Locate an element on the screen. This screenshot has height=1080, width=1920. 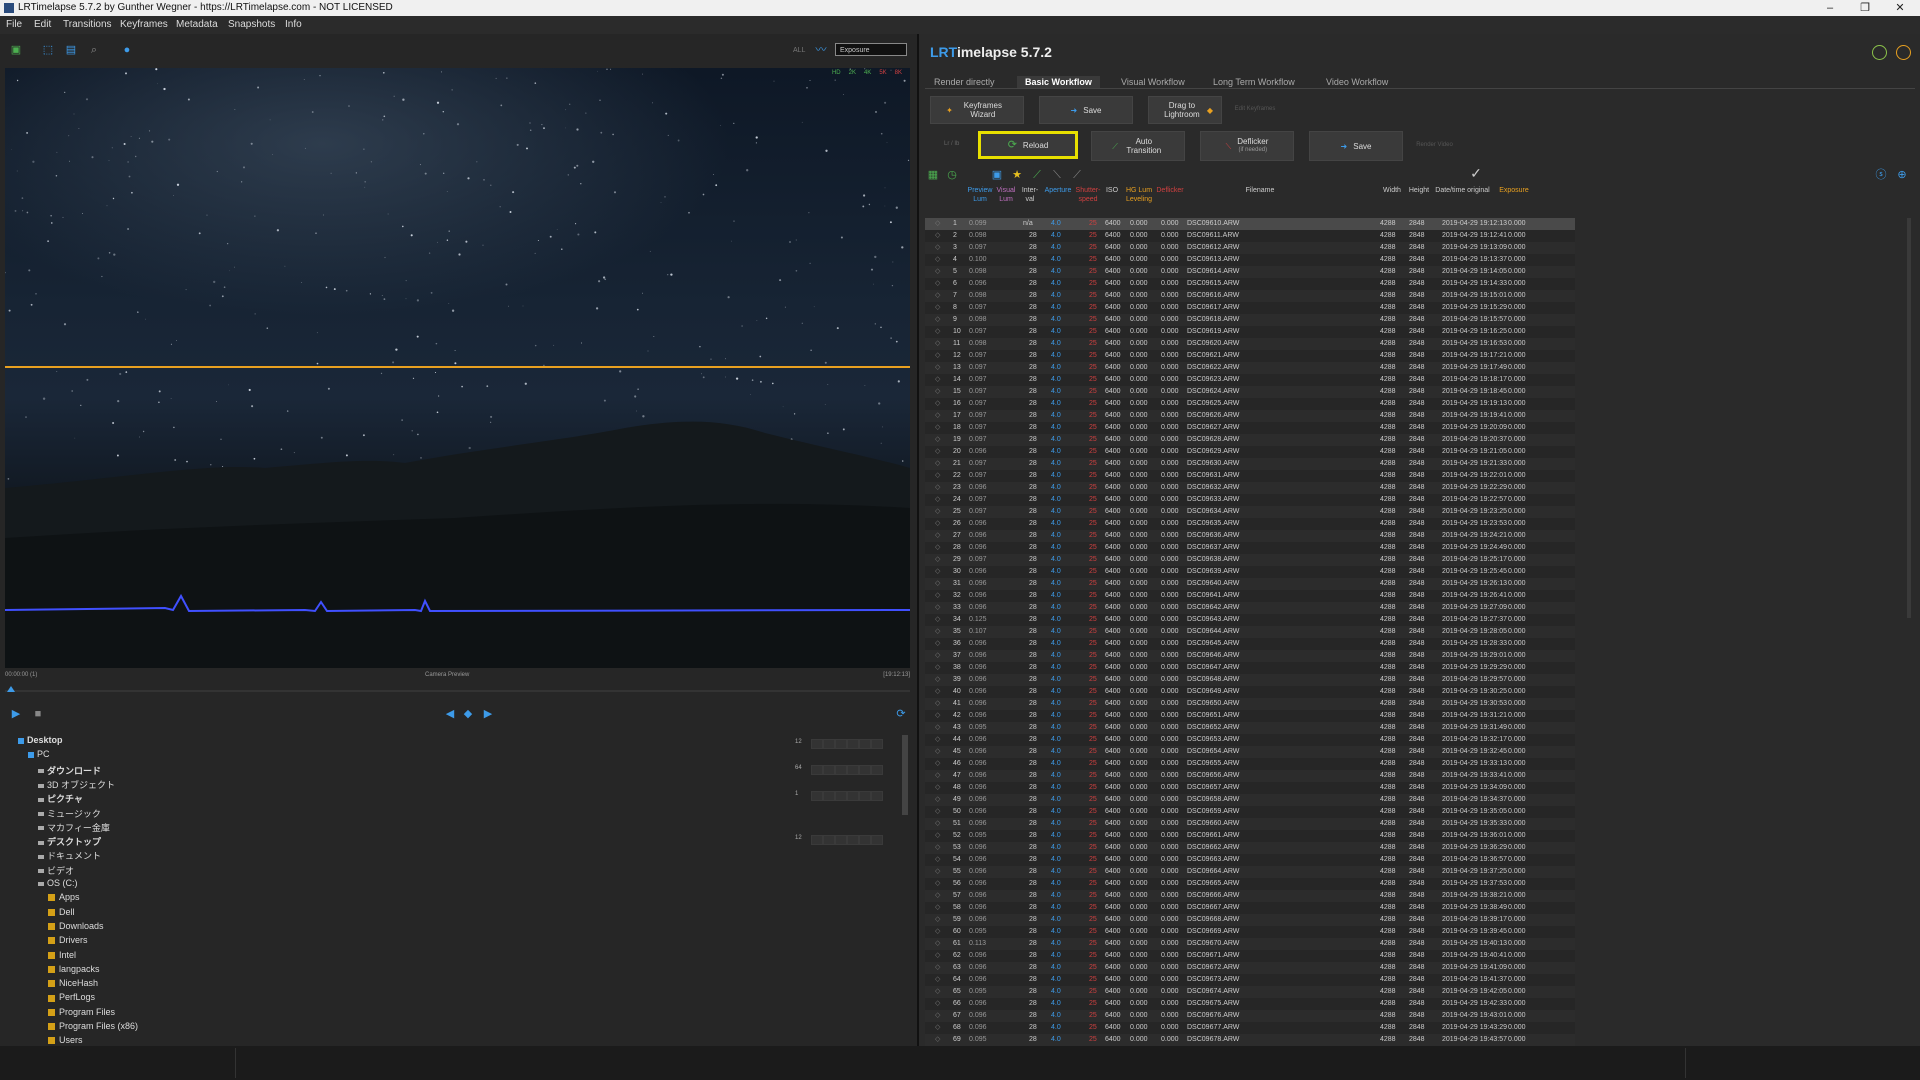
refresh-icon: ⟳ is located at coordinates (901, 714).